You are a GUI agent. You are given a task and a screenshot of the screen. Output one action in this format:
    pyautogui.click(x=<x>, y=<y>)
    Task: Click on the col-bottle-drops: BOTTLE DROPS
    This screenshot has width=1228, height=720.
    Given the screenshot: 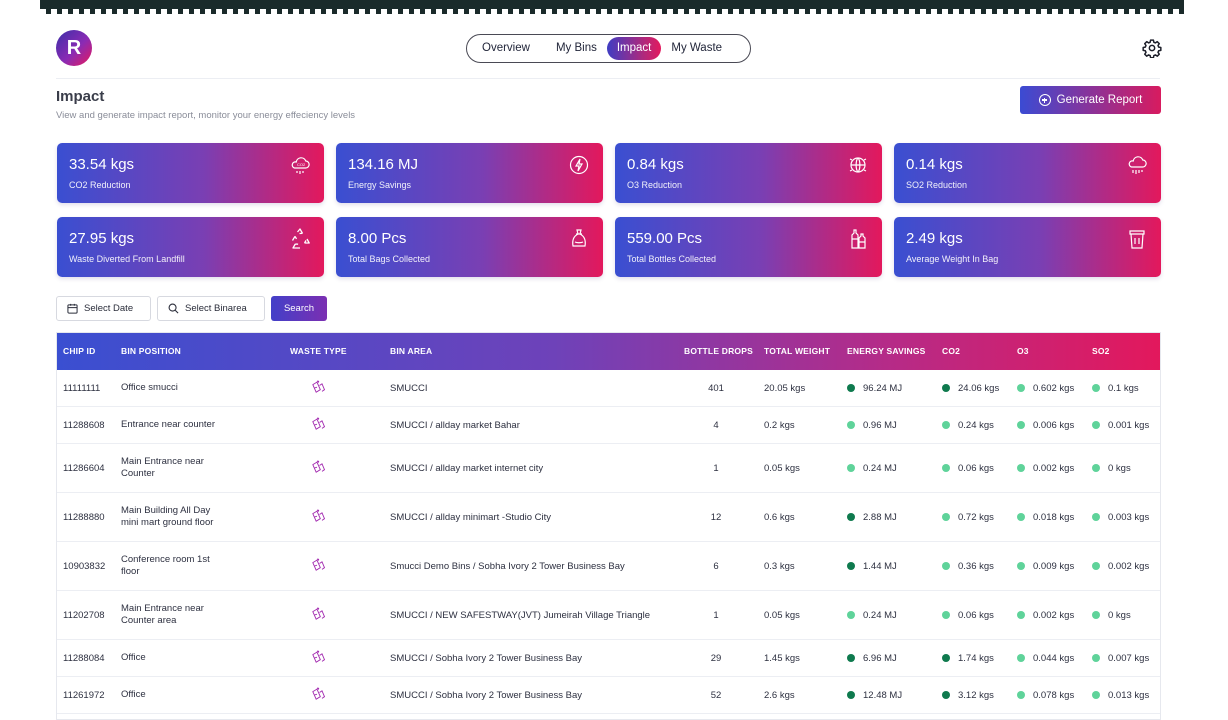 What is the action you would take?
    pyautogui.click(x=718, y=351)
    